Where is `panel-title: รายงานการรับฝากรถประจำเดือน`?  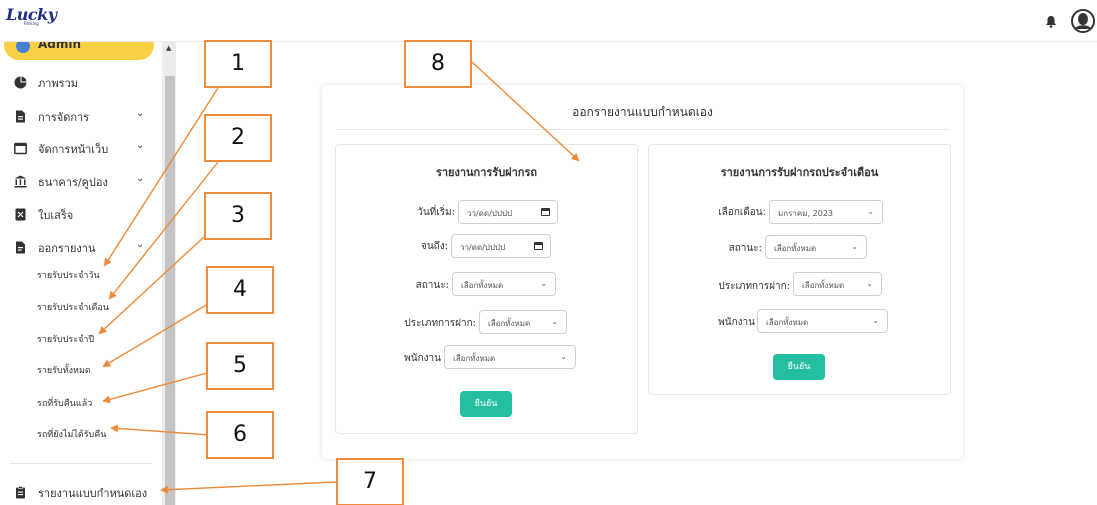 panel-title: รายงานการรับฝากรถประจำเดือน is located at coordinates (799, 172).